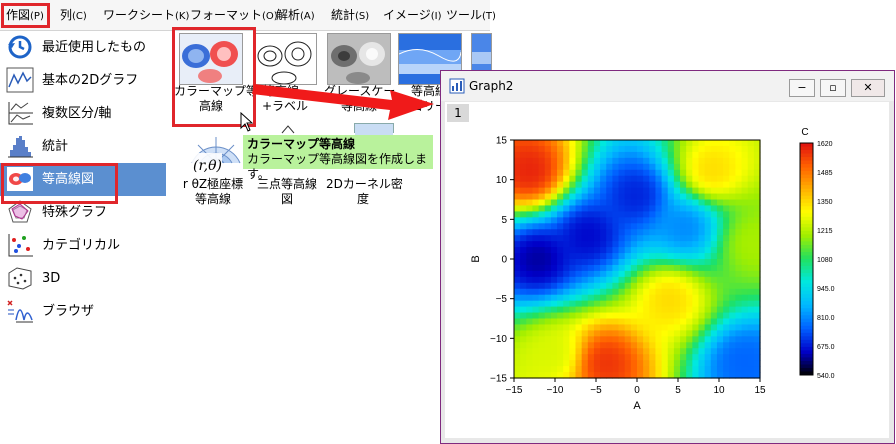 This screenshot has width=896, height=444. I want to click on menu-statistics: 統計(S), so click(350, 15).